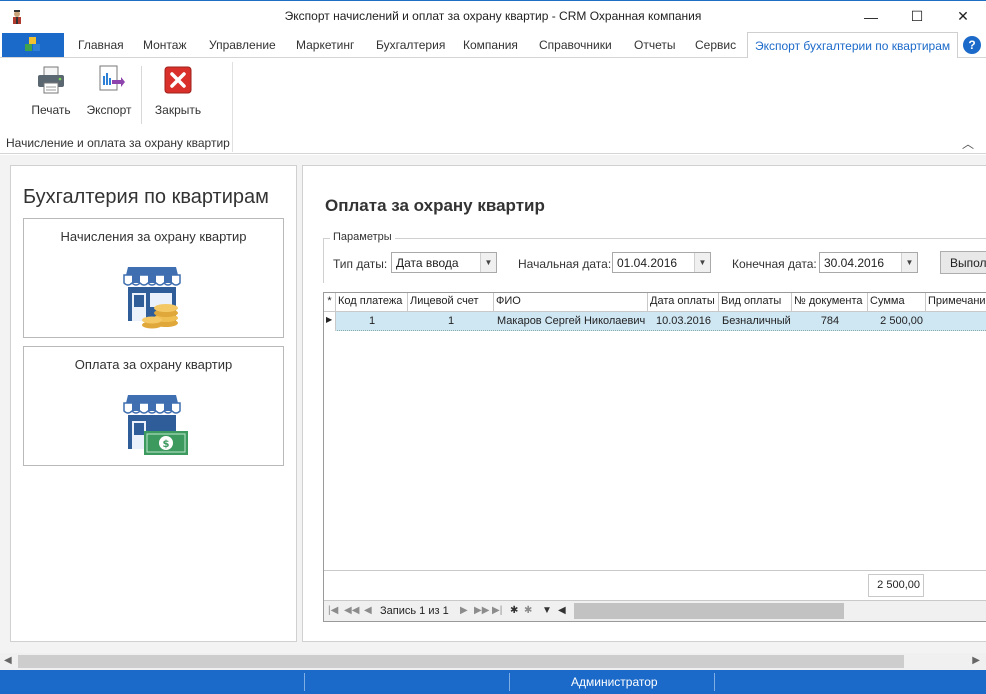 This screenshot has height=694, width=986. I want to click on ribbon-separator, so click(141, 95).